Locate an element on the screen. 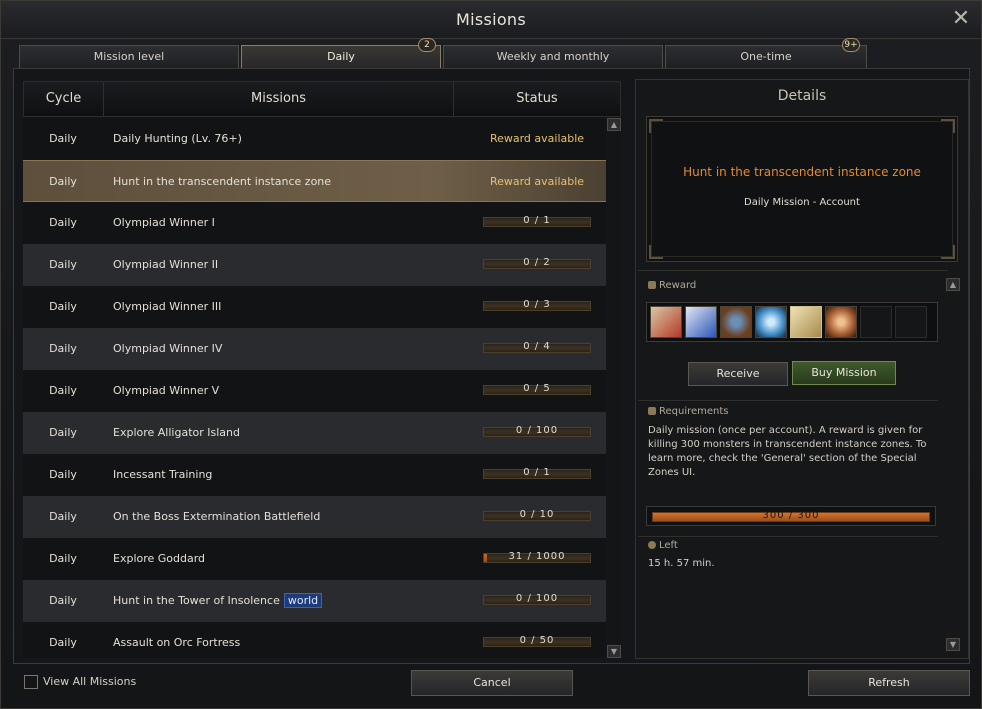 Image resolution: width=982 pixels, height=709 pixels. left-label-text: Left is located at coordinates (668, 545).